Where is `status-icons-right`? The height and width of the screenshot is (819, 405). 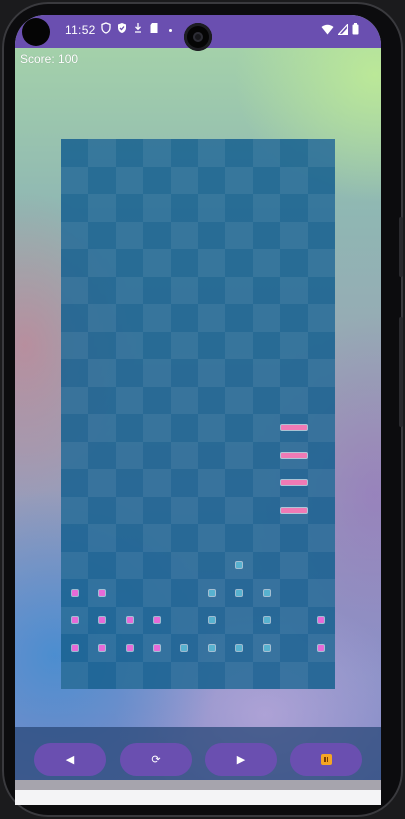
status-icons-right is located at coordinates (340, 29).